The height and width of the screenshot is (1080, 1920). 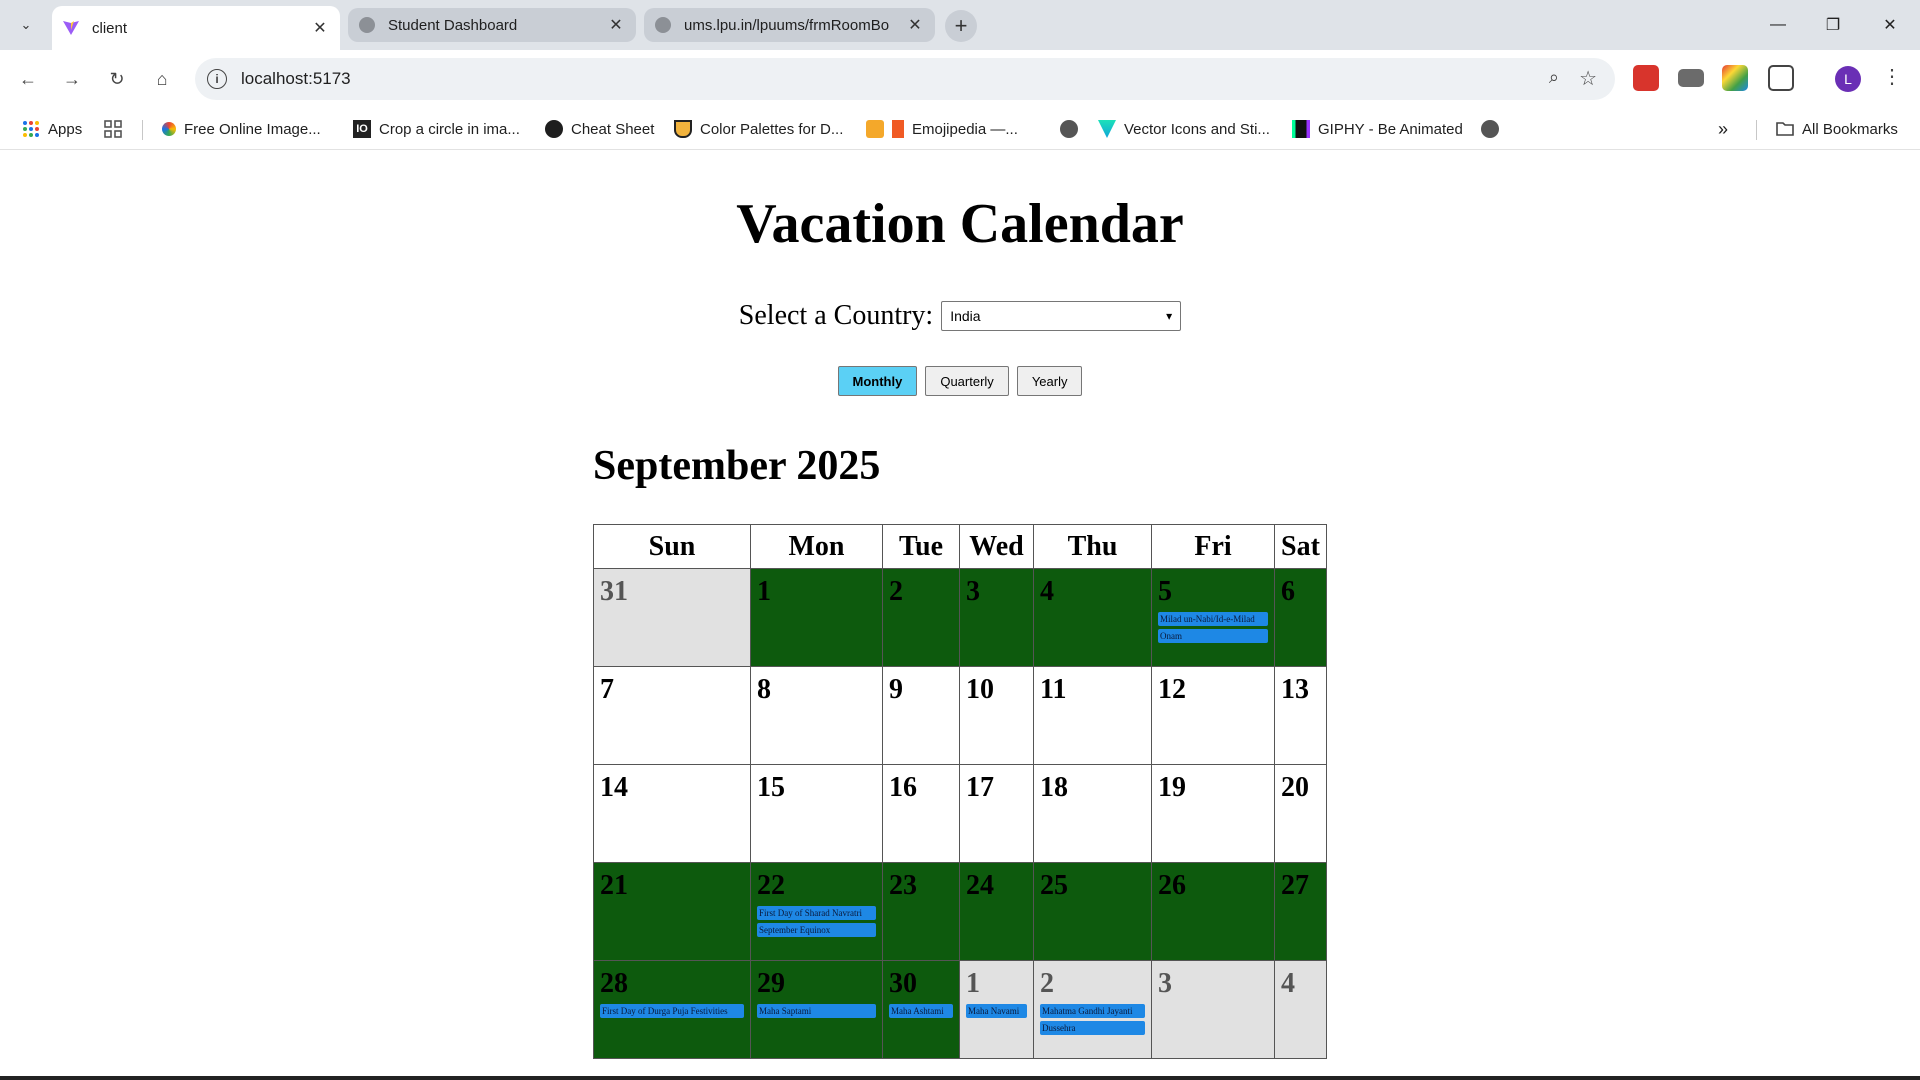 What do you see at coordinates (1848, 79) in the screenshot?
I see `profile-avatar: L` at bounding box center [1848, 79].